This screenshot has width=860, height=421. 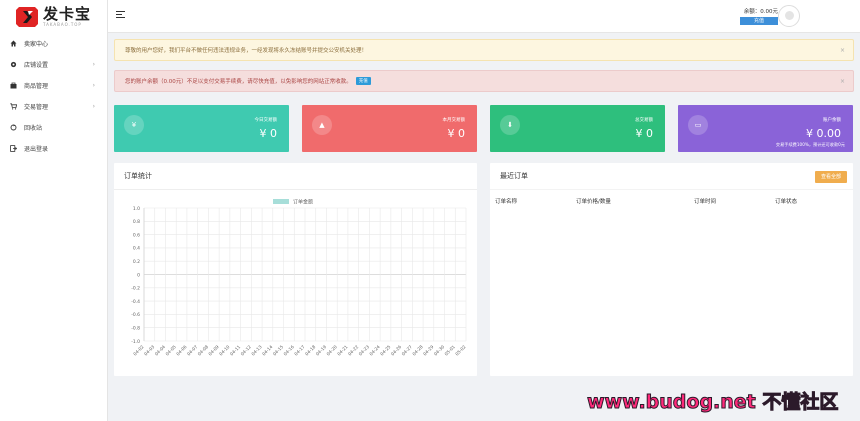 I want to click on recent-orders-title: 最近订单, so click(x=514, y=176).